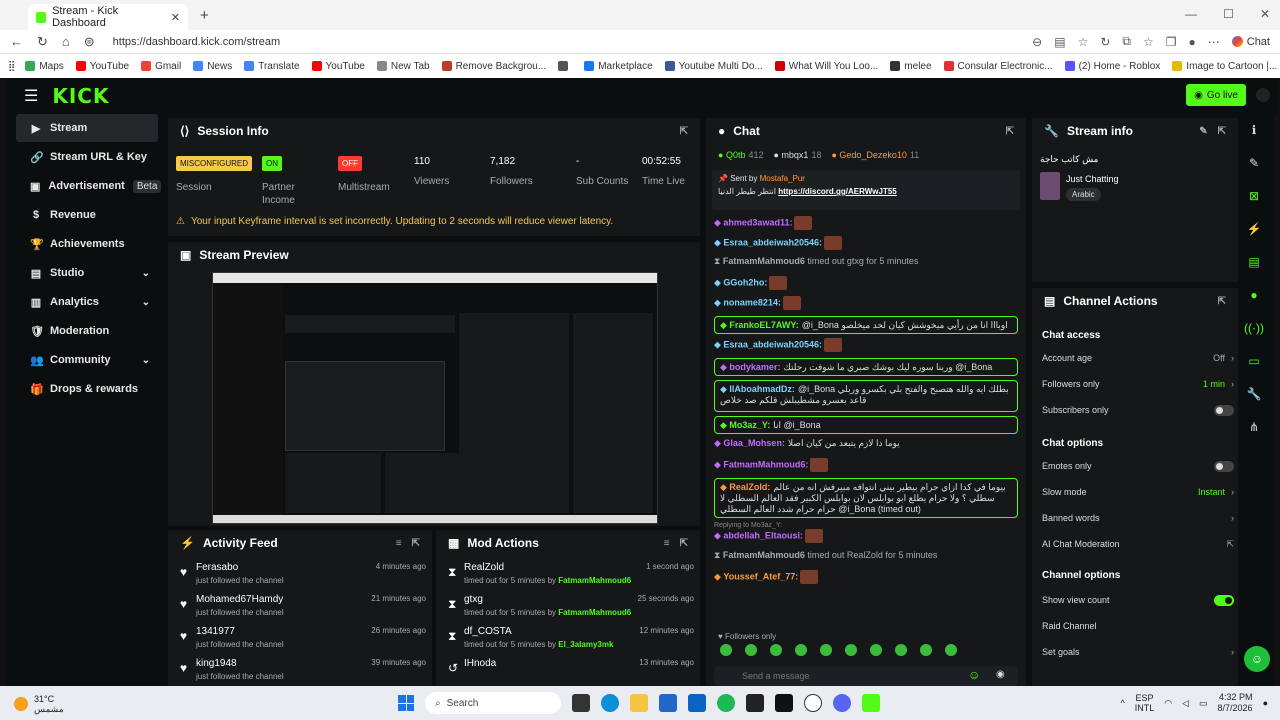  I want to click on bookmark-item: New Tab, so click(403, 66).